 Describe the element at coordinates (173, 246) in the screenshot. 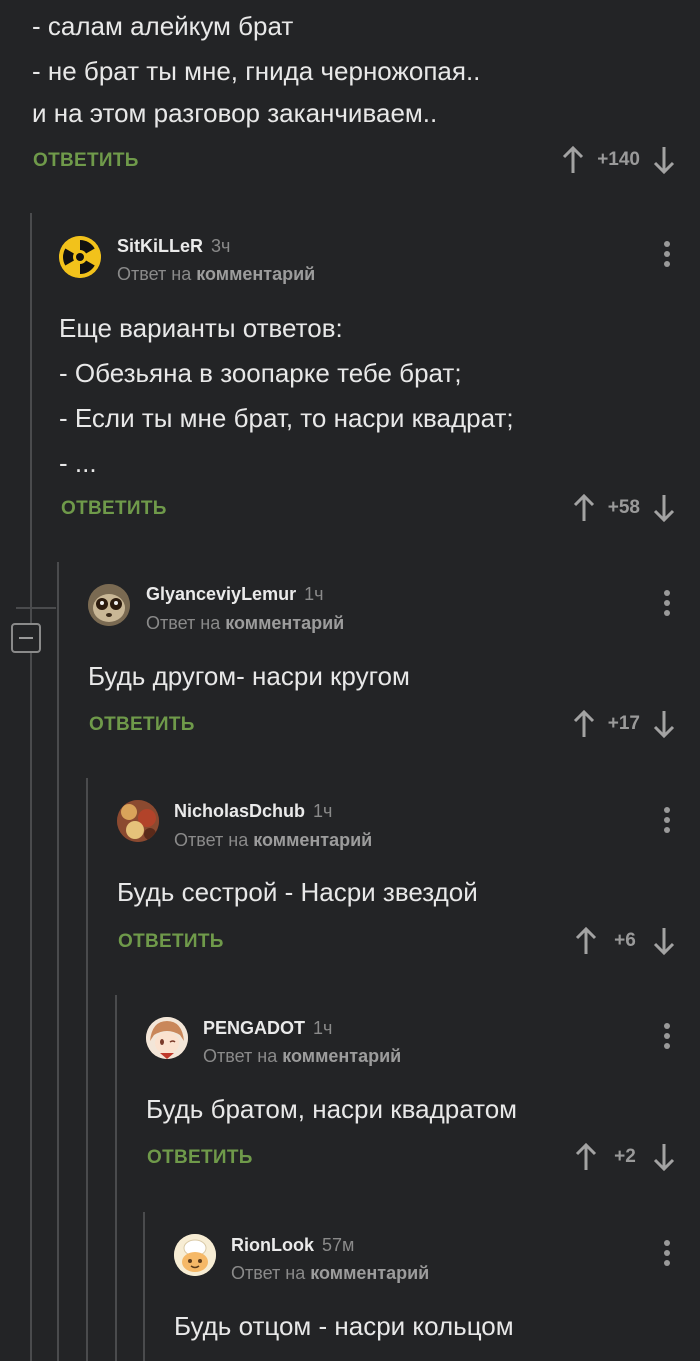

I see `username: SitKiLLeR 3ч` at that location.